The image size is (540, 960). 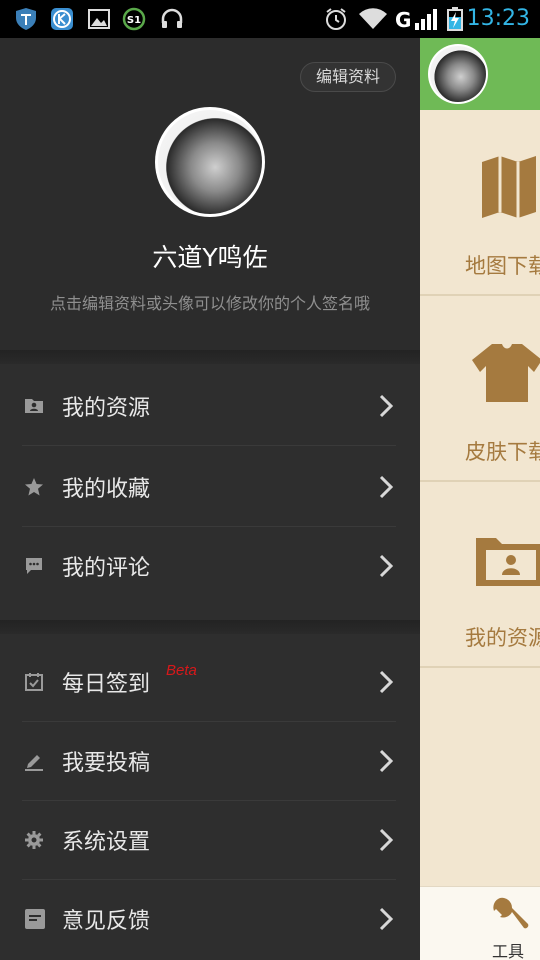 I want to click on comment-icon, so click(x=34, y=566).